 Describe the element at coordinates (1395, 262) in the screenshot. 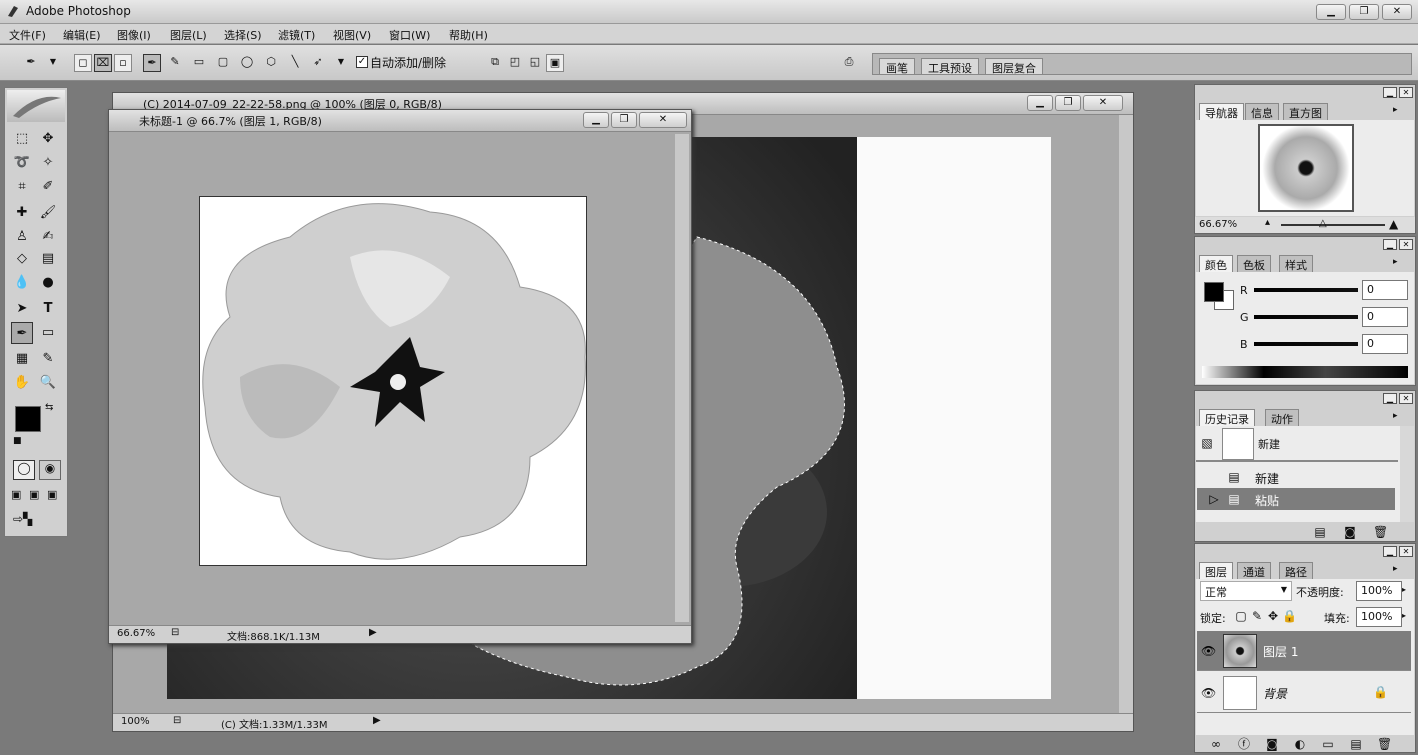

I see `color-menu-icon: ▸` at that location.